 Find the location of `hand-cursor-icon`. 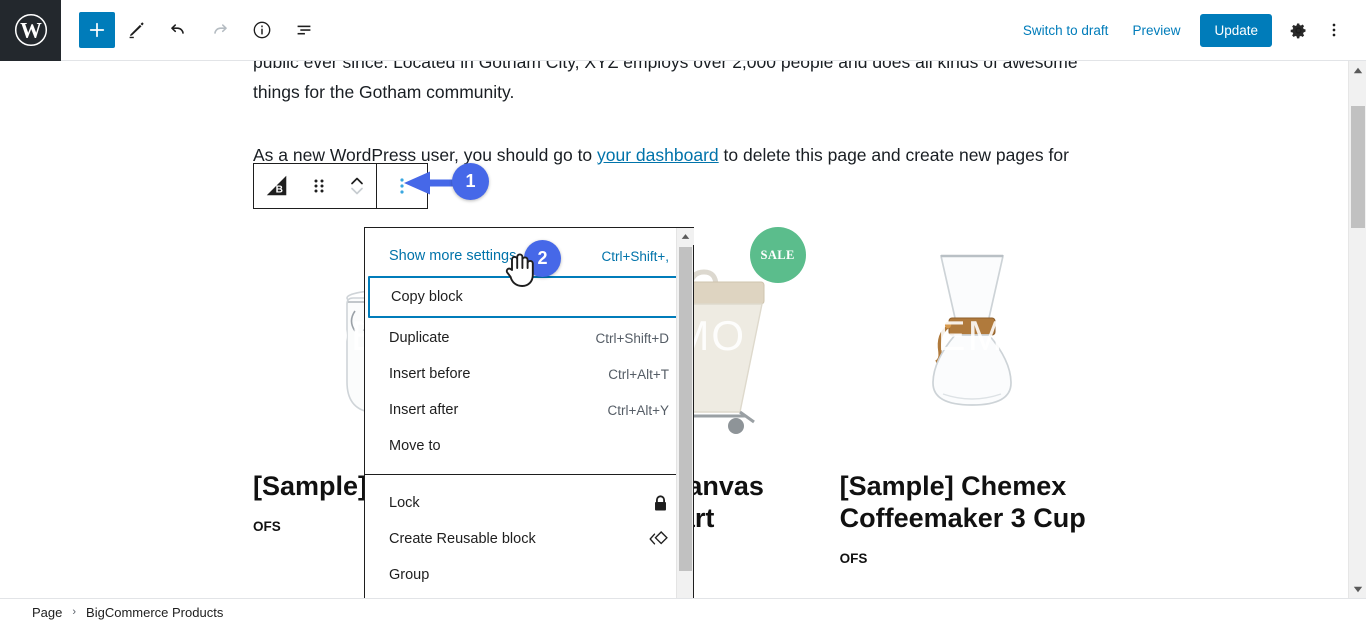

hand-cursor-icon is located at coordinates (519, 270).